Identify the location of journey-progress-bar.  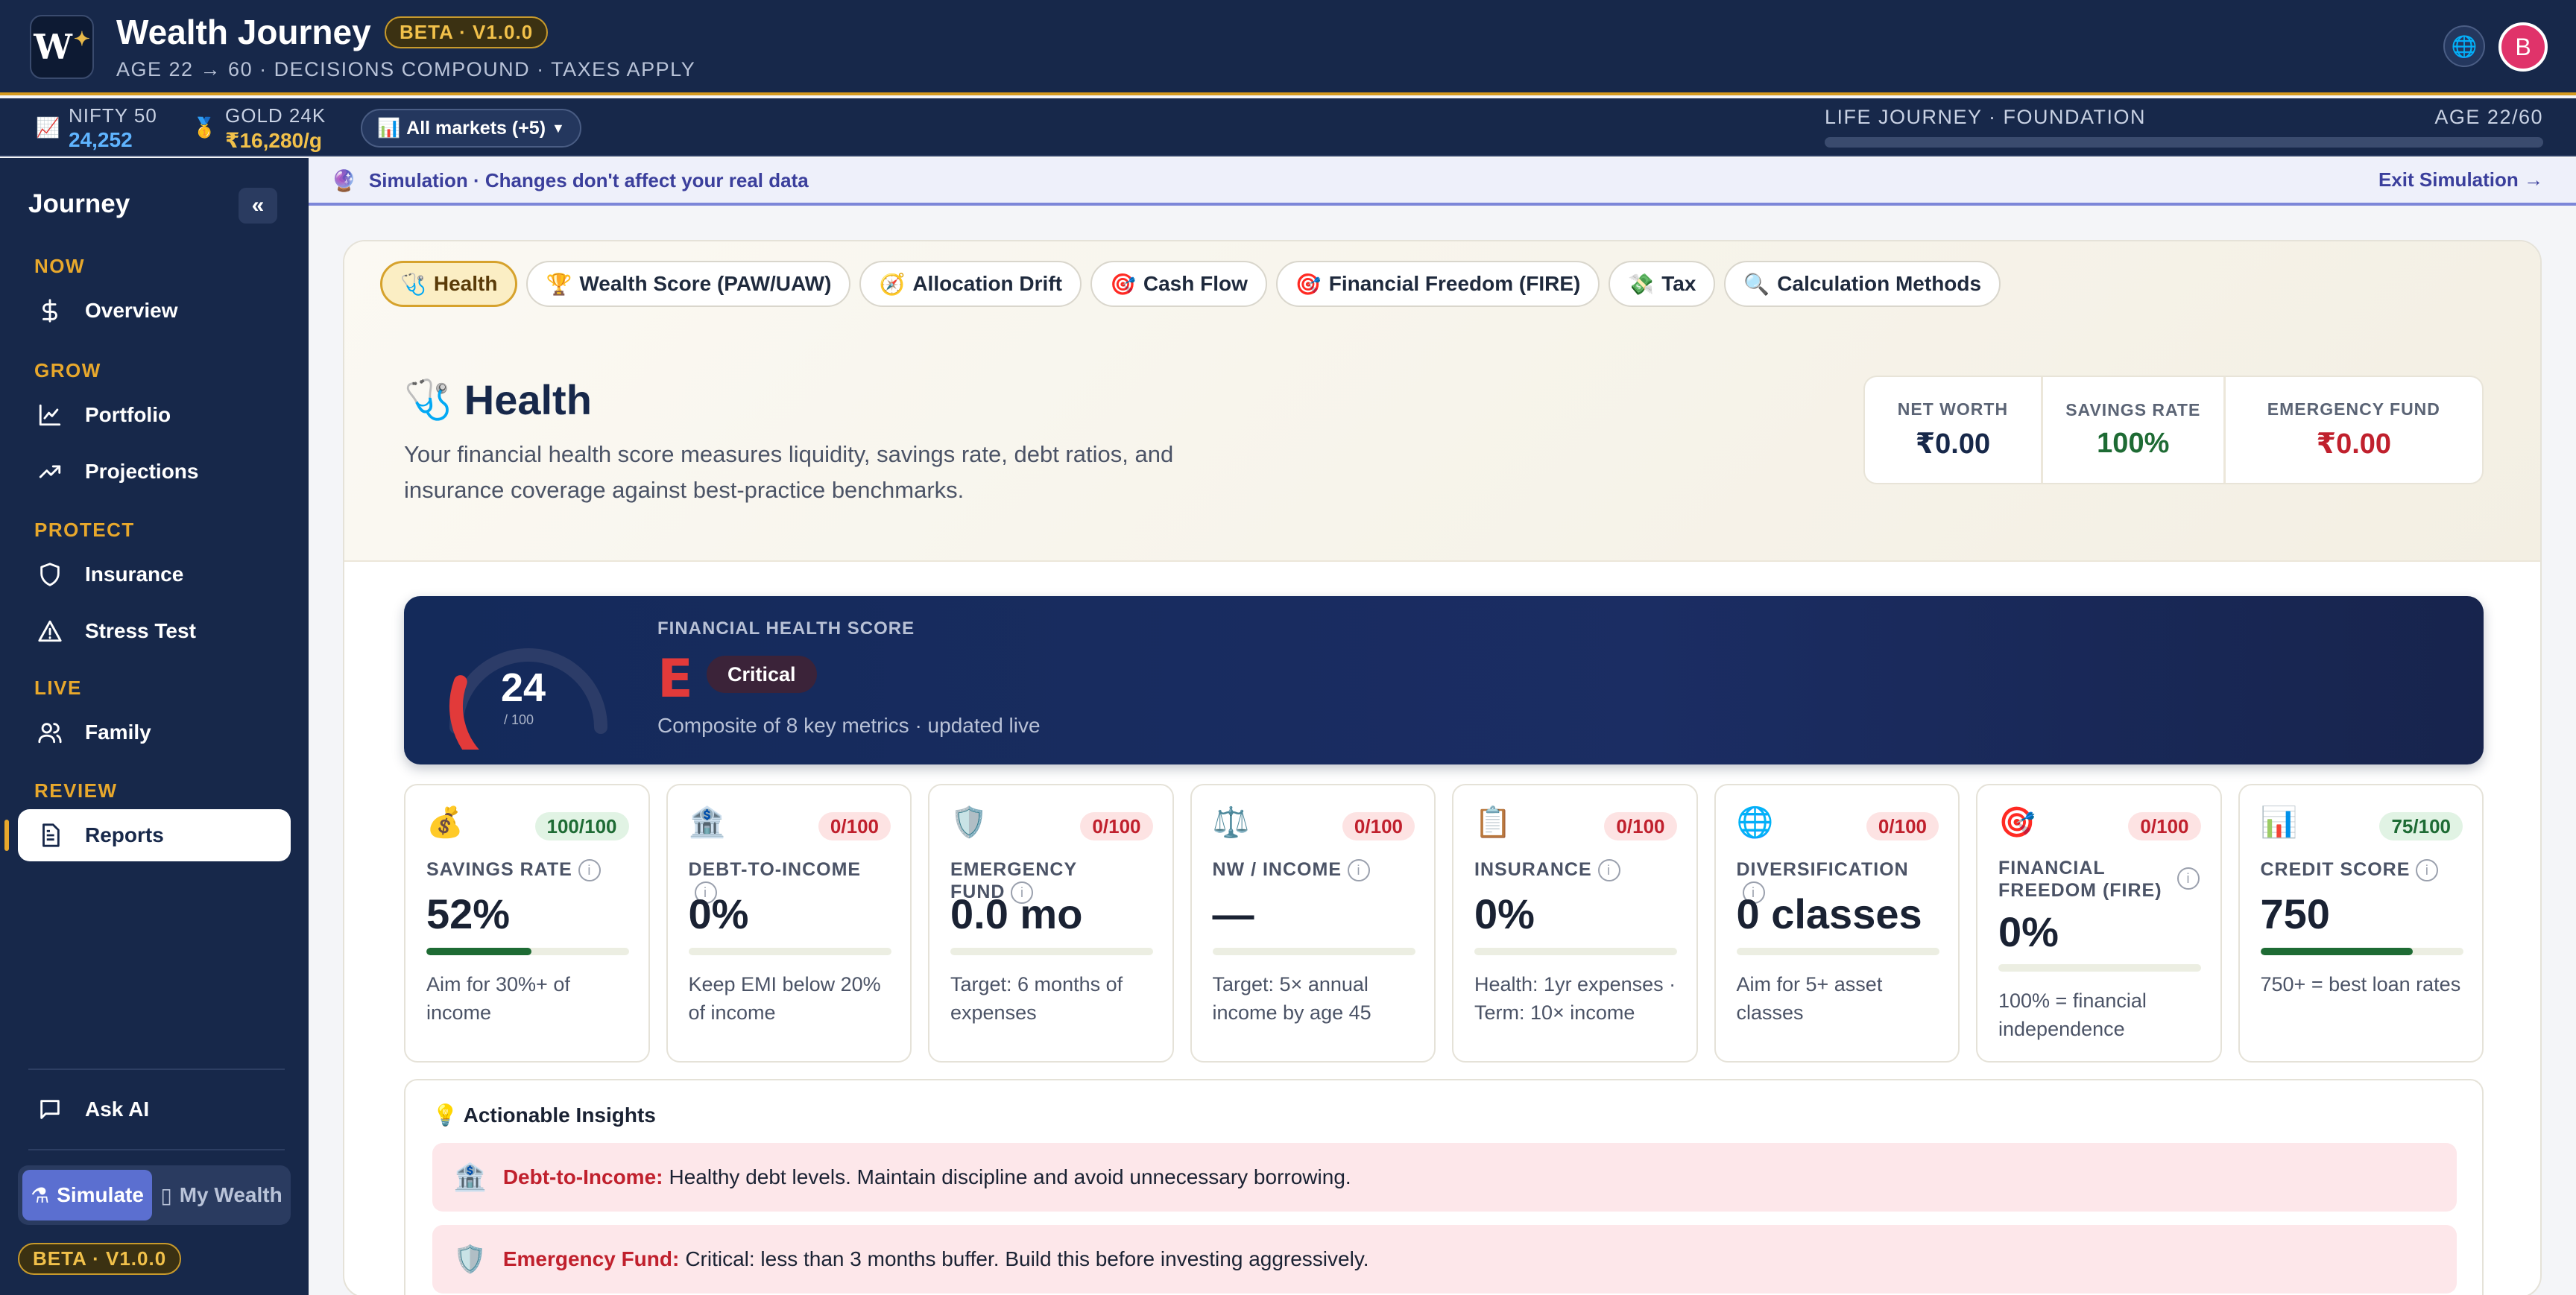
(2184, 142).